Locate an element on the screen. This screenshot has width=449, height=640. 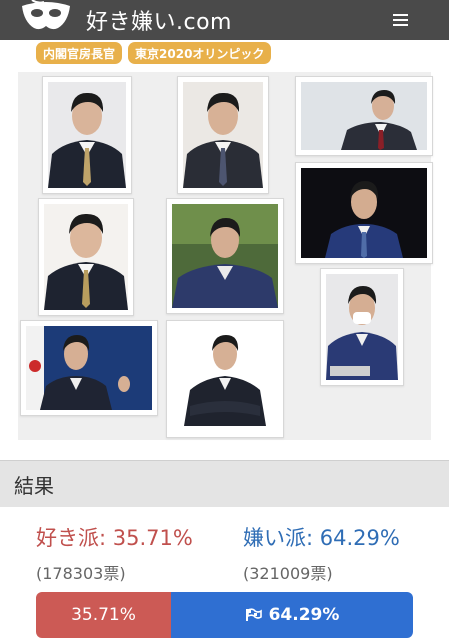
like-bar-label: 35.71% is located at coordinates (103, 615).